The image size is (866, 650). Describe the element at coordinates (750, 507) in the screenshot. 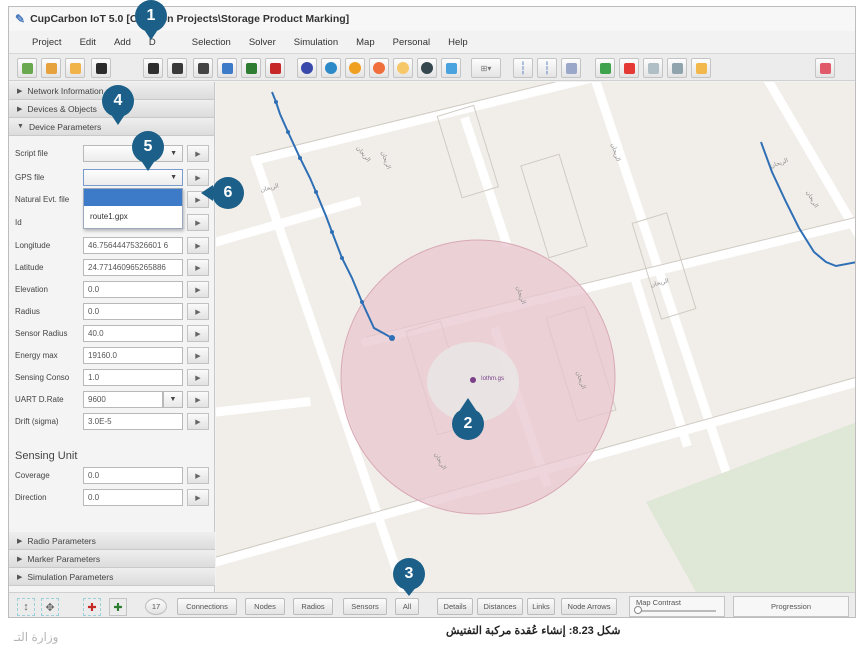

I see `park-area` at that location.